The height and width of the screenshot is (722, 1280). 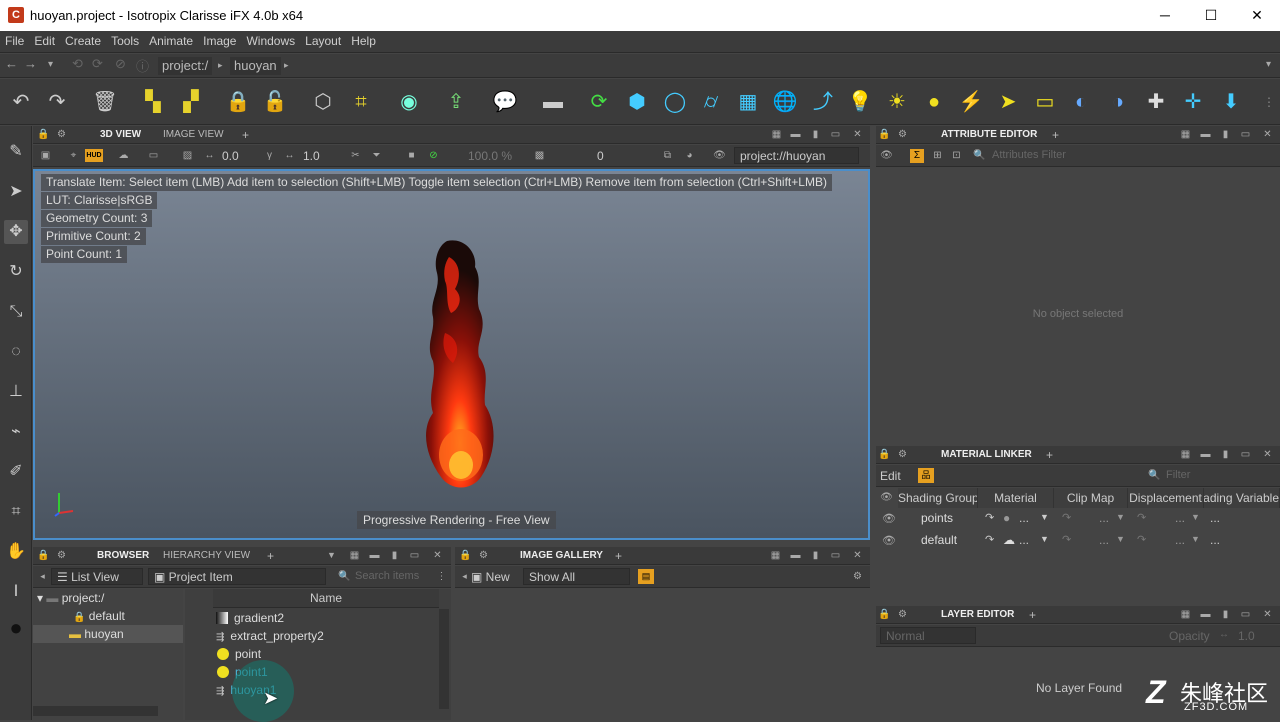 I want to click on tab-3d-view: 3D VIEW, so click(x=120, y=135).